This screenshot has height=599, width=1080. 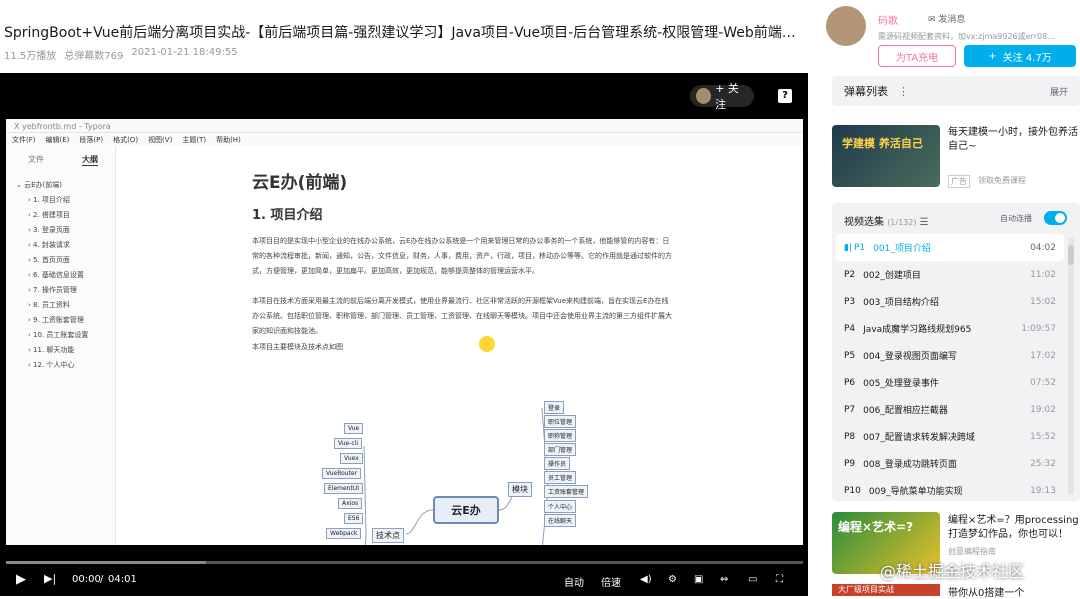 What do you see at coordinates (348, 443) in the screenshot?
I see `mindmap-tech-item: Vue-cli` at bounding box center [348, 443].